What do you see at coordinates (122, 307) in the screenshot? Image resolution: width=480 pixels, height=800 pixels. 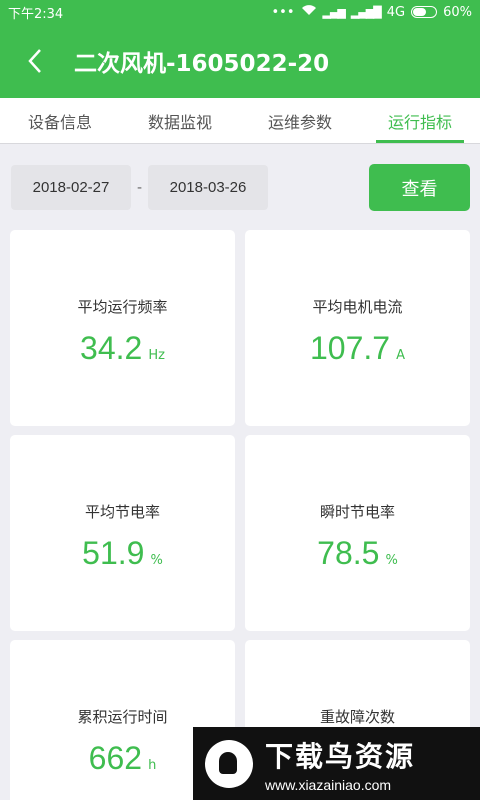 I see `metric-label: 平均运行频率` at bounding box center [122, 307].